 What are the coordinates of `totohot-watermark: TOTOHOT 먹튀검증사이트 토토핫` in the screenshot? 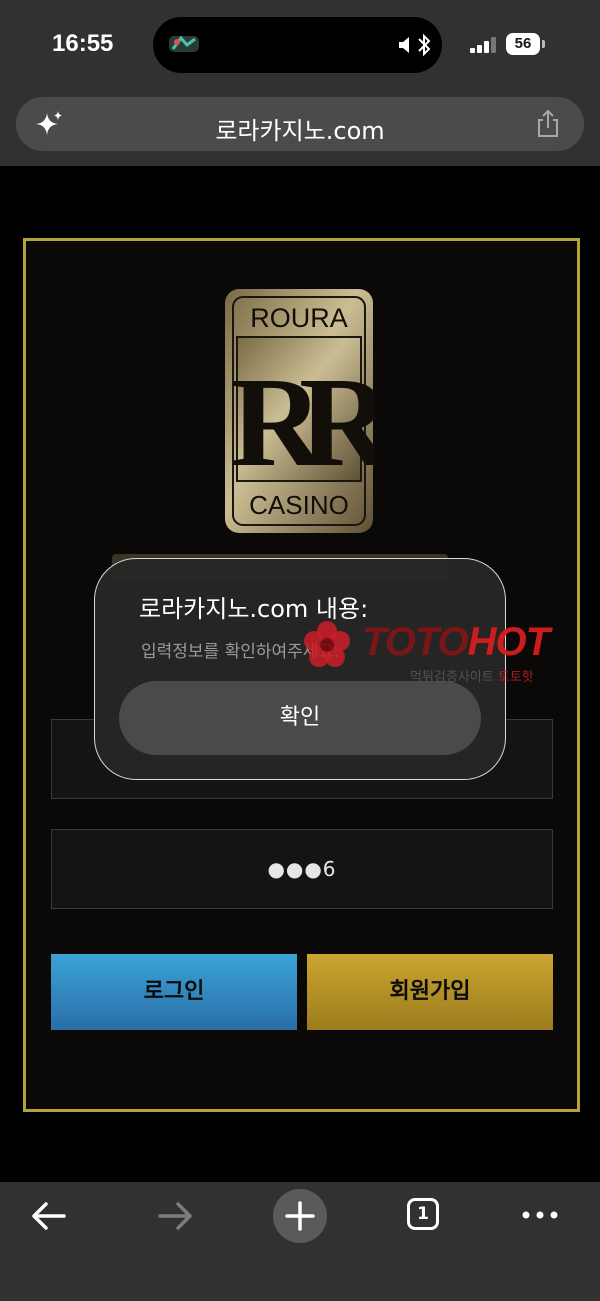 It's located at (450, 654).